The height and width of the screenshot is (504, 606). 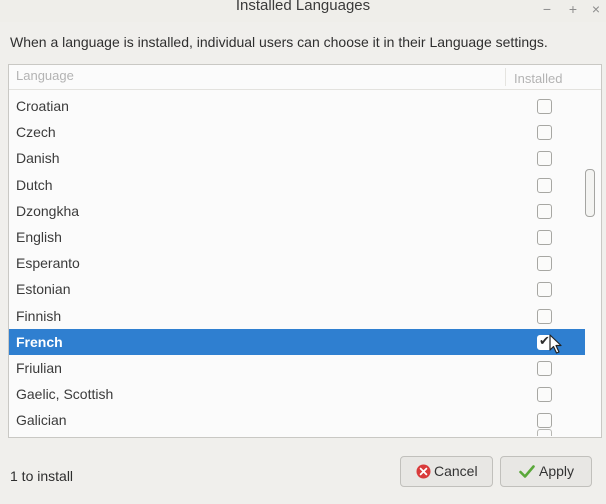 What do you see at coordinates (297, 316) in the screenshot?
I see `list-row: Finnish` at bounding box center [297, 316].